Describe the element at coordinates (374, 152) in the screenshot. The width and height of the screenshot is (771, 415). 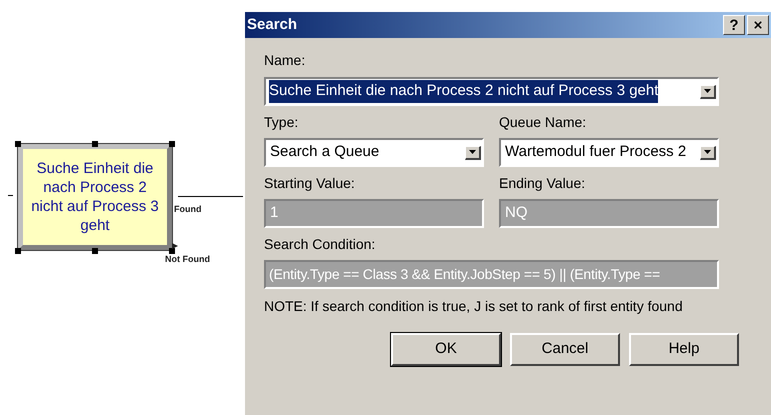
I see `dropdown-field: Search a Queue` at that location.